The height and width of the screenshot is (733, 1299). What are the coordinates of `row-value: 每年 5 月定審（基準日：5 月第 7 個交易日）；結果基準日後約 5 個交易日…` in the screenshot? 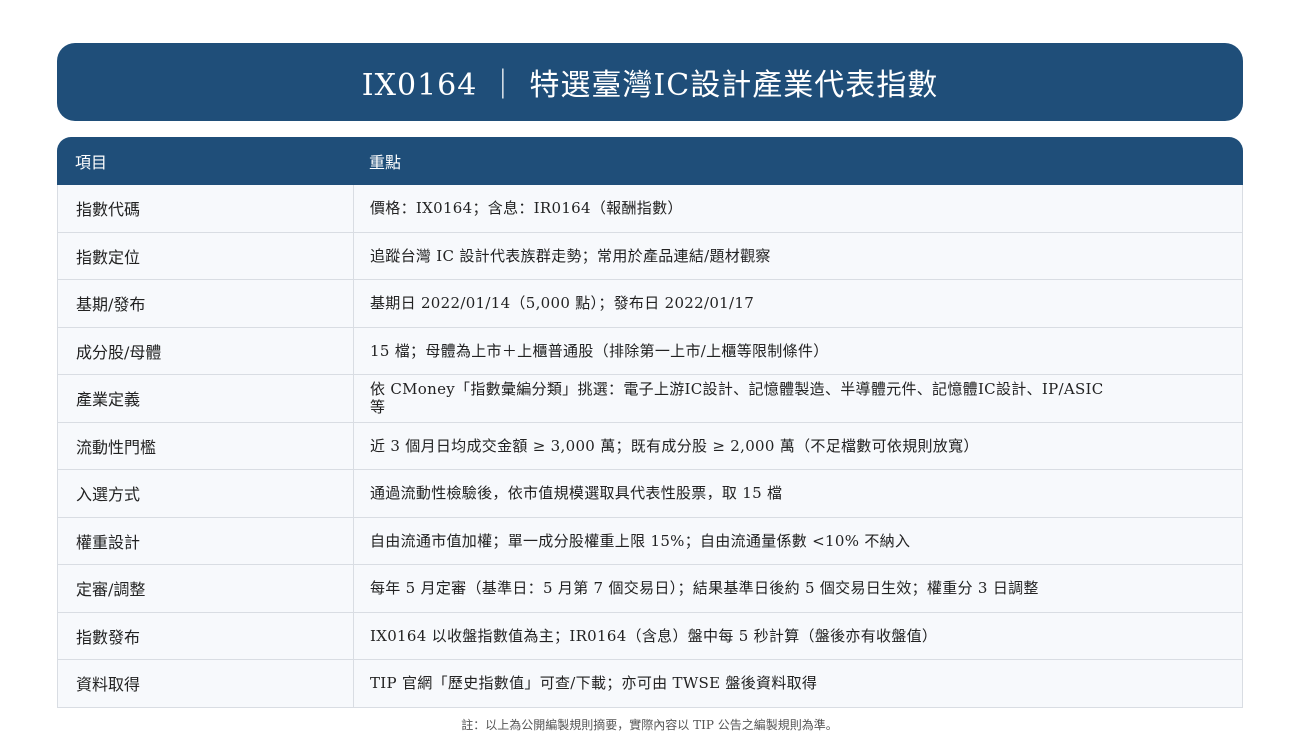 It's located at (704, 588).